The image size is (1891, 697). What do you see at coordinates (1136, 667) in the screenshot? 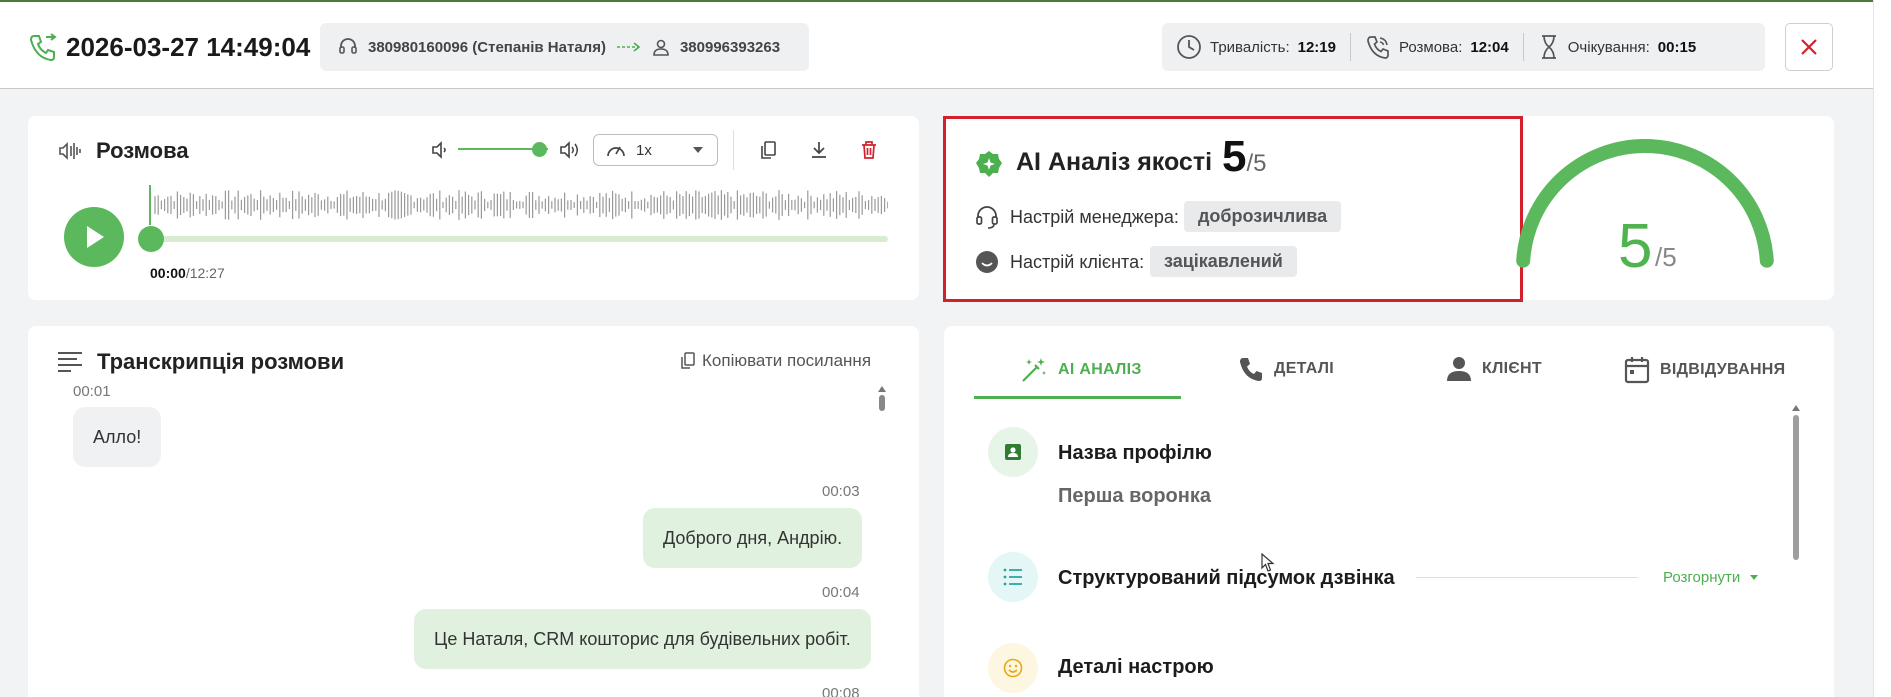
I see `mood-section-title: Деталі настрою` at bounding box center [1136, 667].